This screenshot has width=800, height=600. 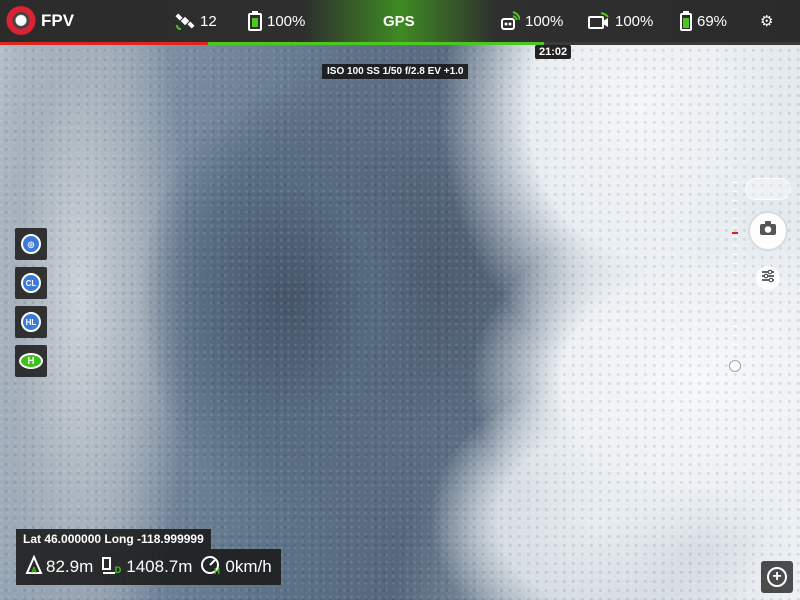 I want to click on video-signal-value: 100%, so click(x=634, y=21).